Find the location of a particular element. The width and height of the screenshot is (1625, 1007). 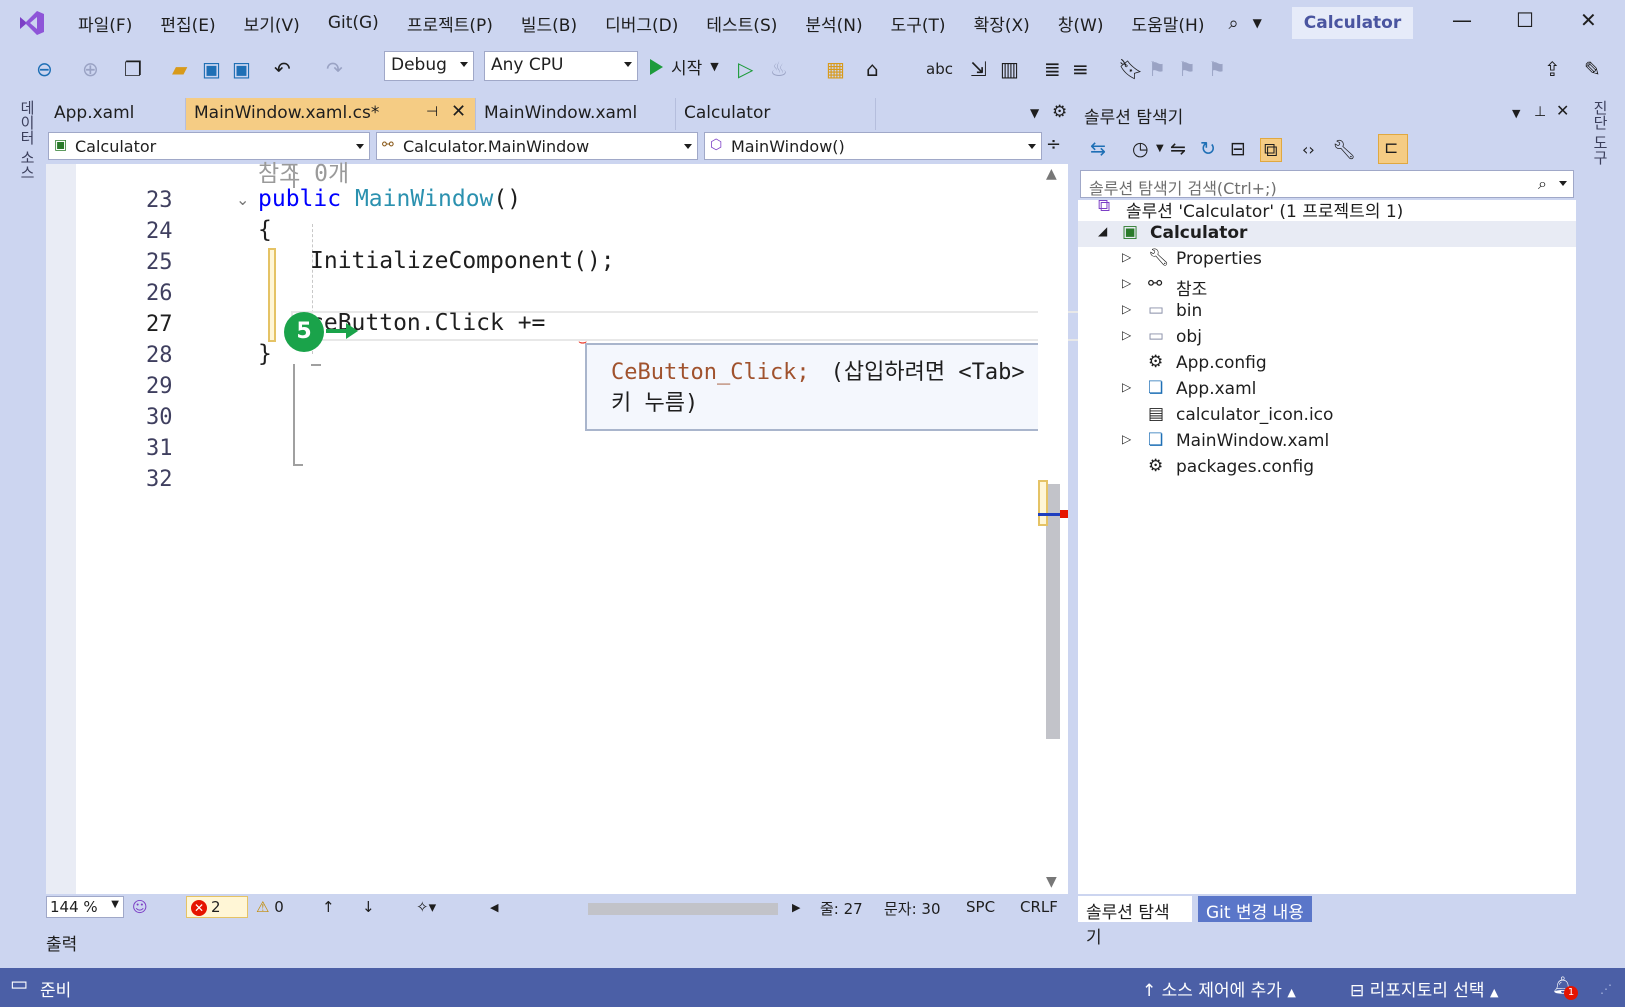

type-select: ⚯ Calculator.MainWindow is located at coordinates (537, 146).